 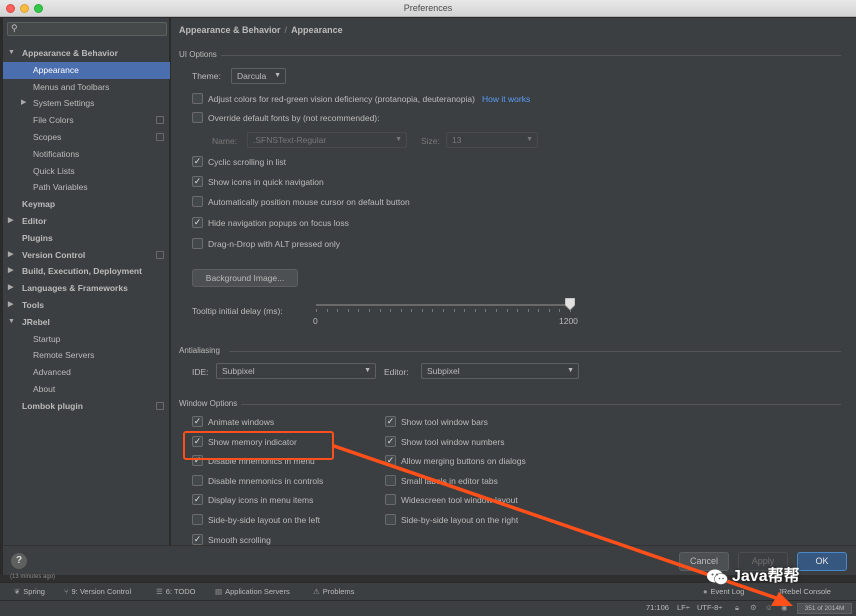 I want to click on watermark: Java帮帮, so click(x=753, y=577).